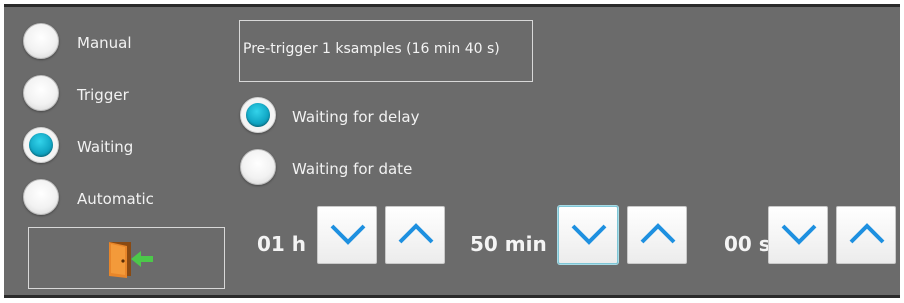 This screenshot has height=303, width=904. I want to click on radio-button-manual, so click(41, 41).